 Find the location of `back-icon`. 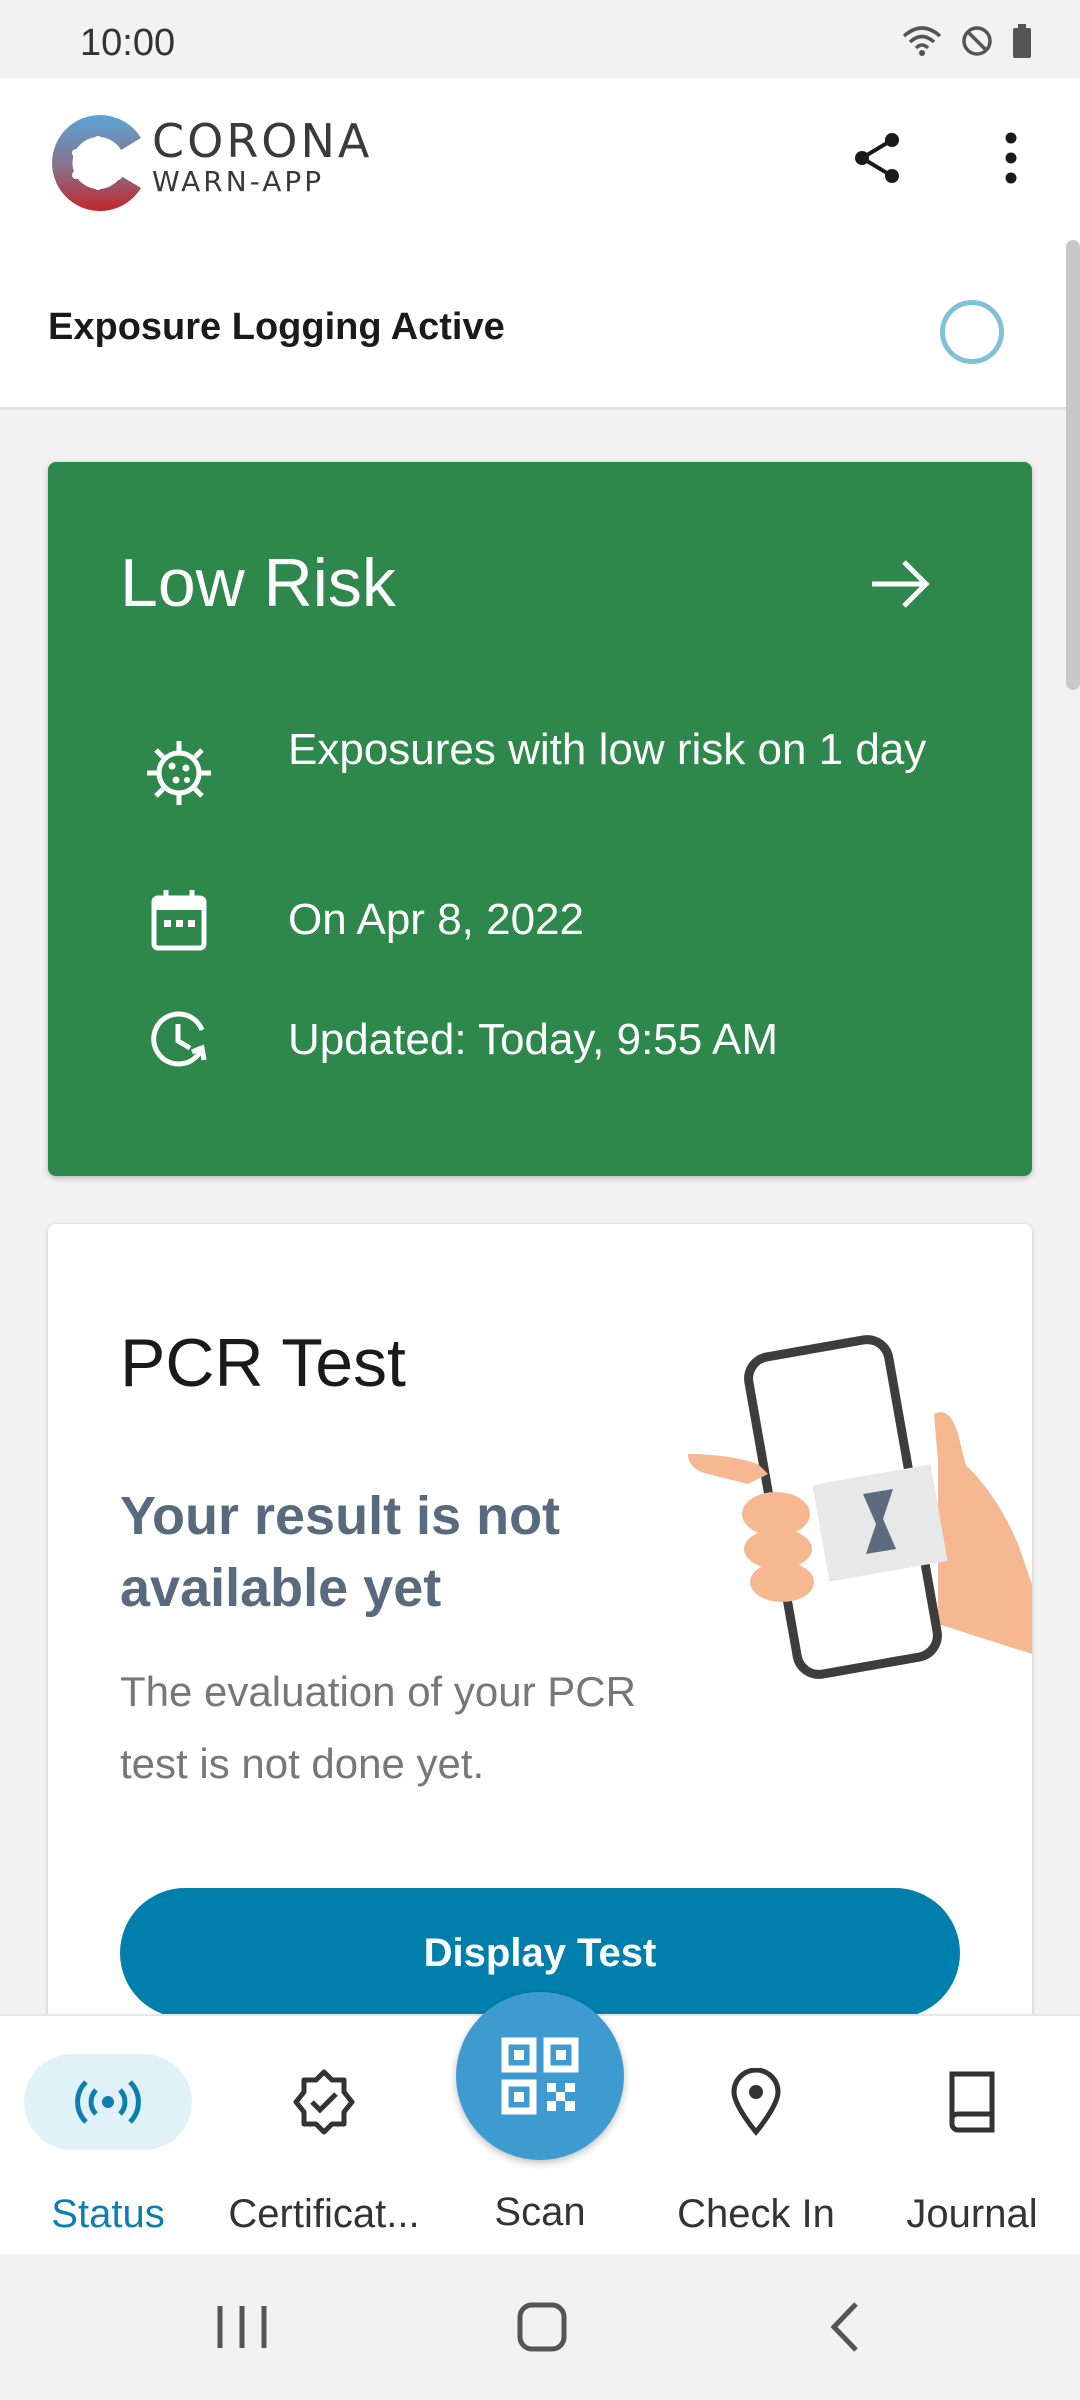

back-icon is located at coordinates (844, 2327).